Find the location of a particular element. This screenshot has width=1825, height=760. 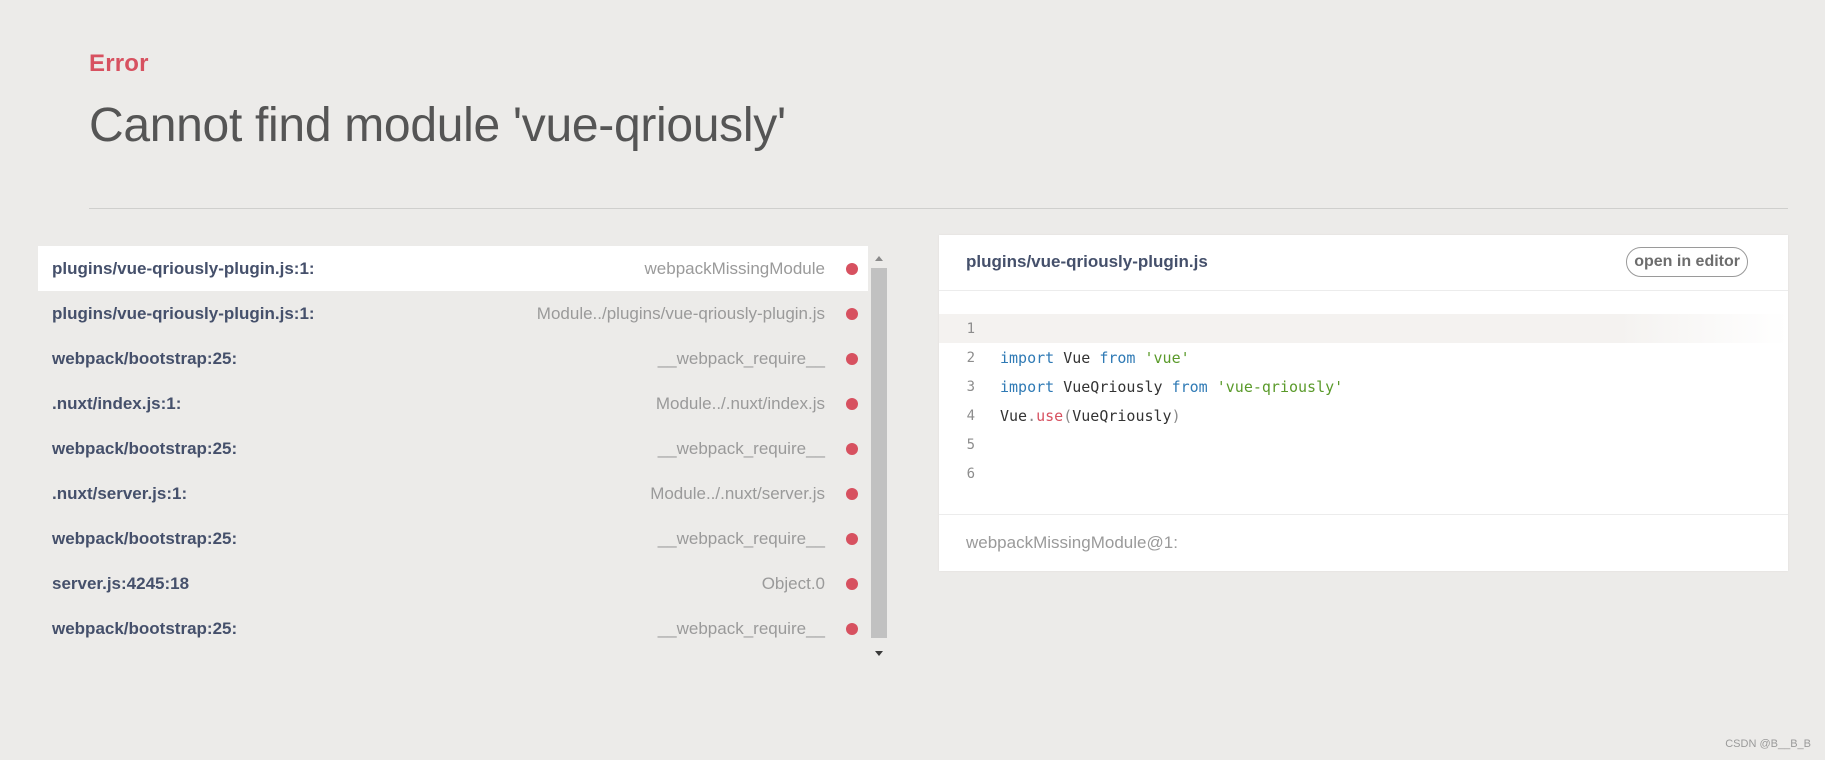

code-line: 6 is located at coordinates (1363, 473).